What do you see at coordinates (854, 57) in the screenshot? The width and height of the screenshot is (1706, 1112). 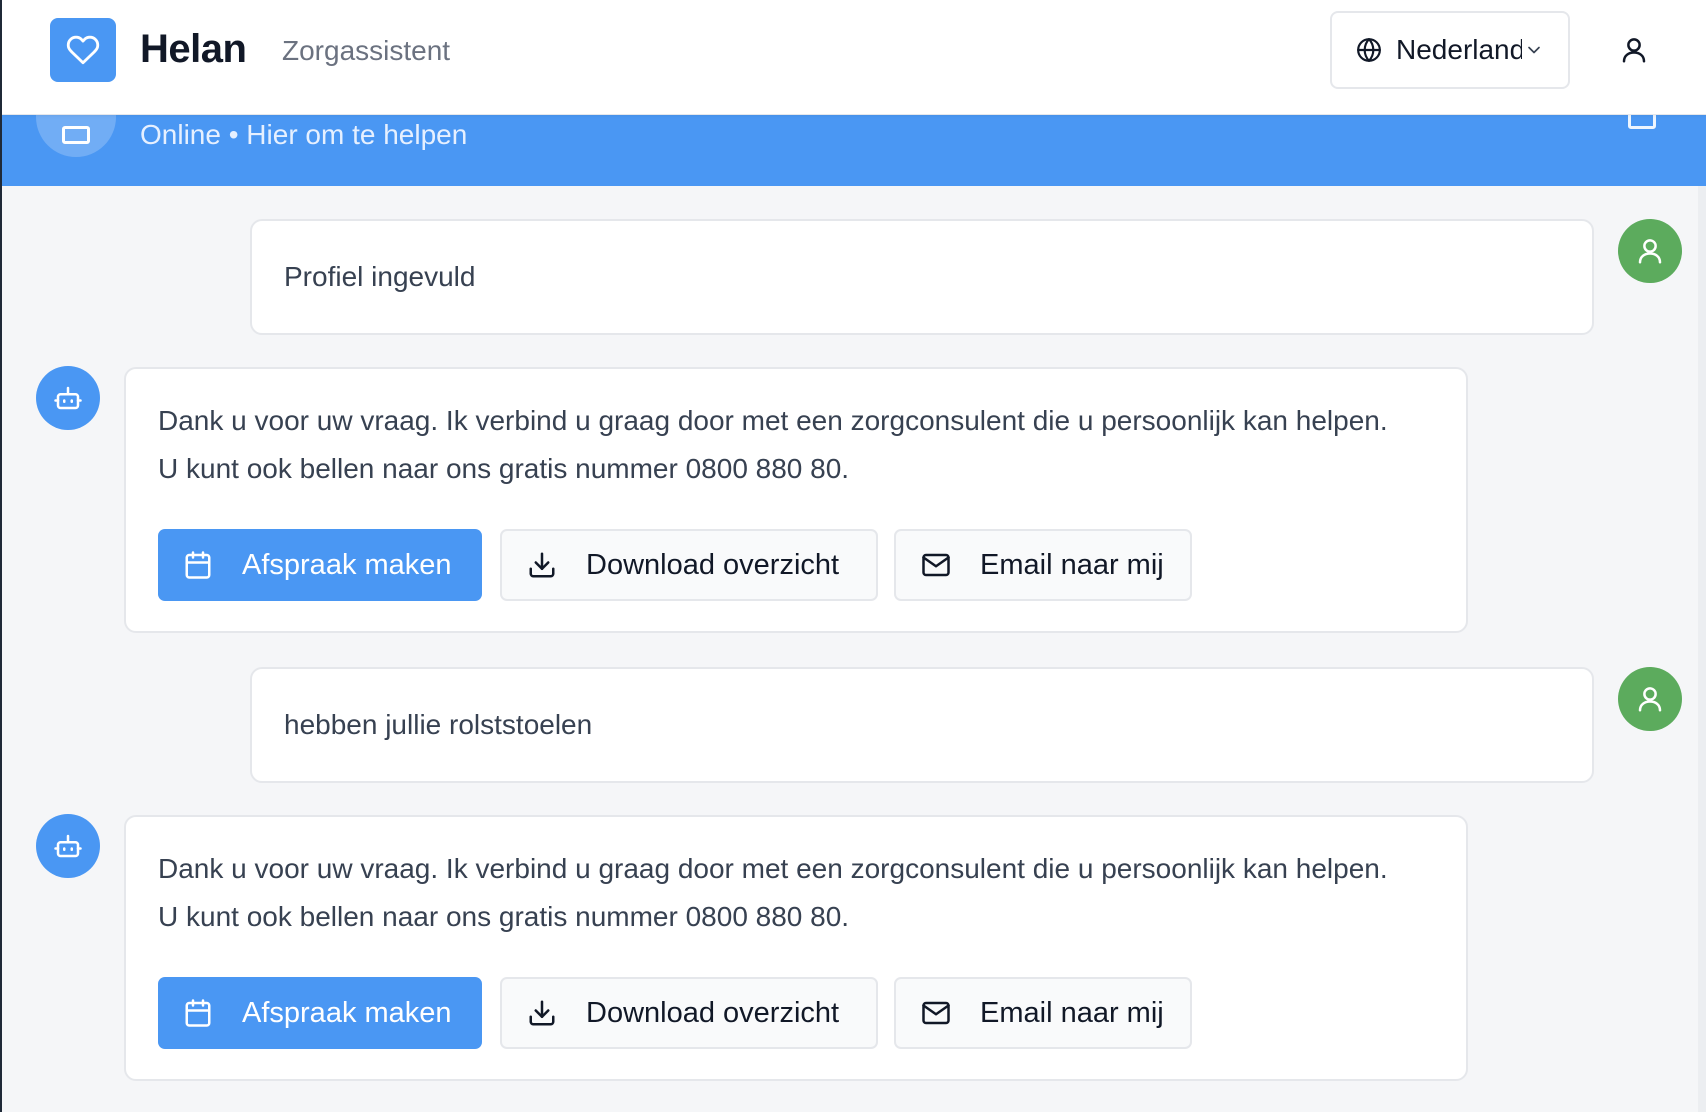 I see `top-navbar: Helan Zorgassistent Nederlands` at bounding box center [854, 57].